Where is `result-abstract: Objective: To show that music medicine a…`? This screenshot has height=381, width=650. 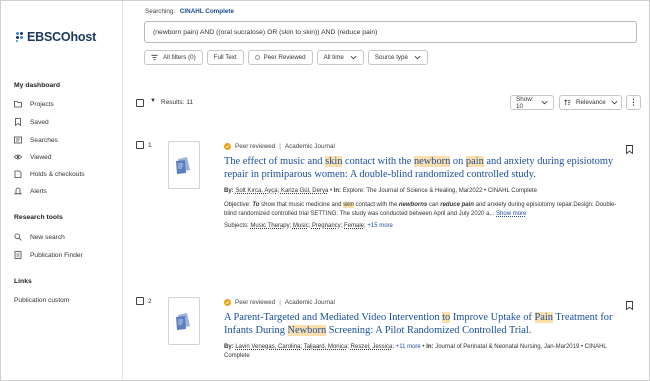
result-abstract: Objective: To show that music medicine a… is located at coordinates (421, 209).